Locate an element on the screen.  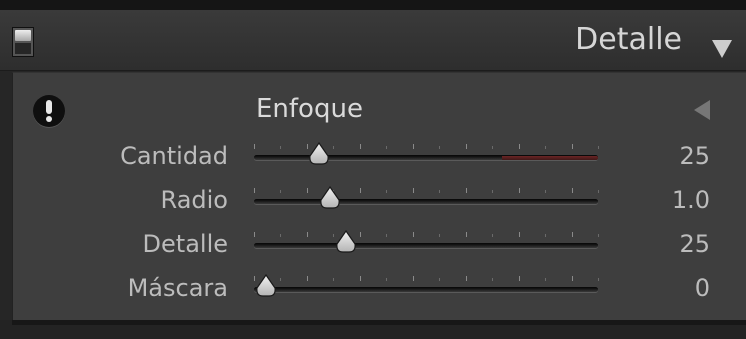
slider-row-cantidad: Cantidad 25 is located at coordinates (373, 156).